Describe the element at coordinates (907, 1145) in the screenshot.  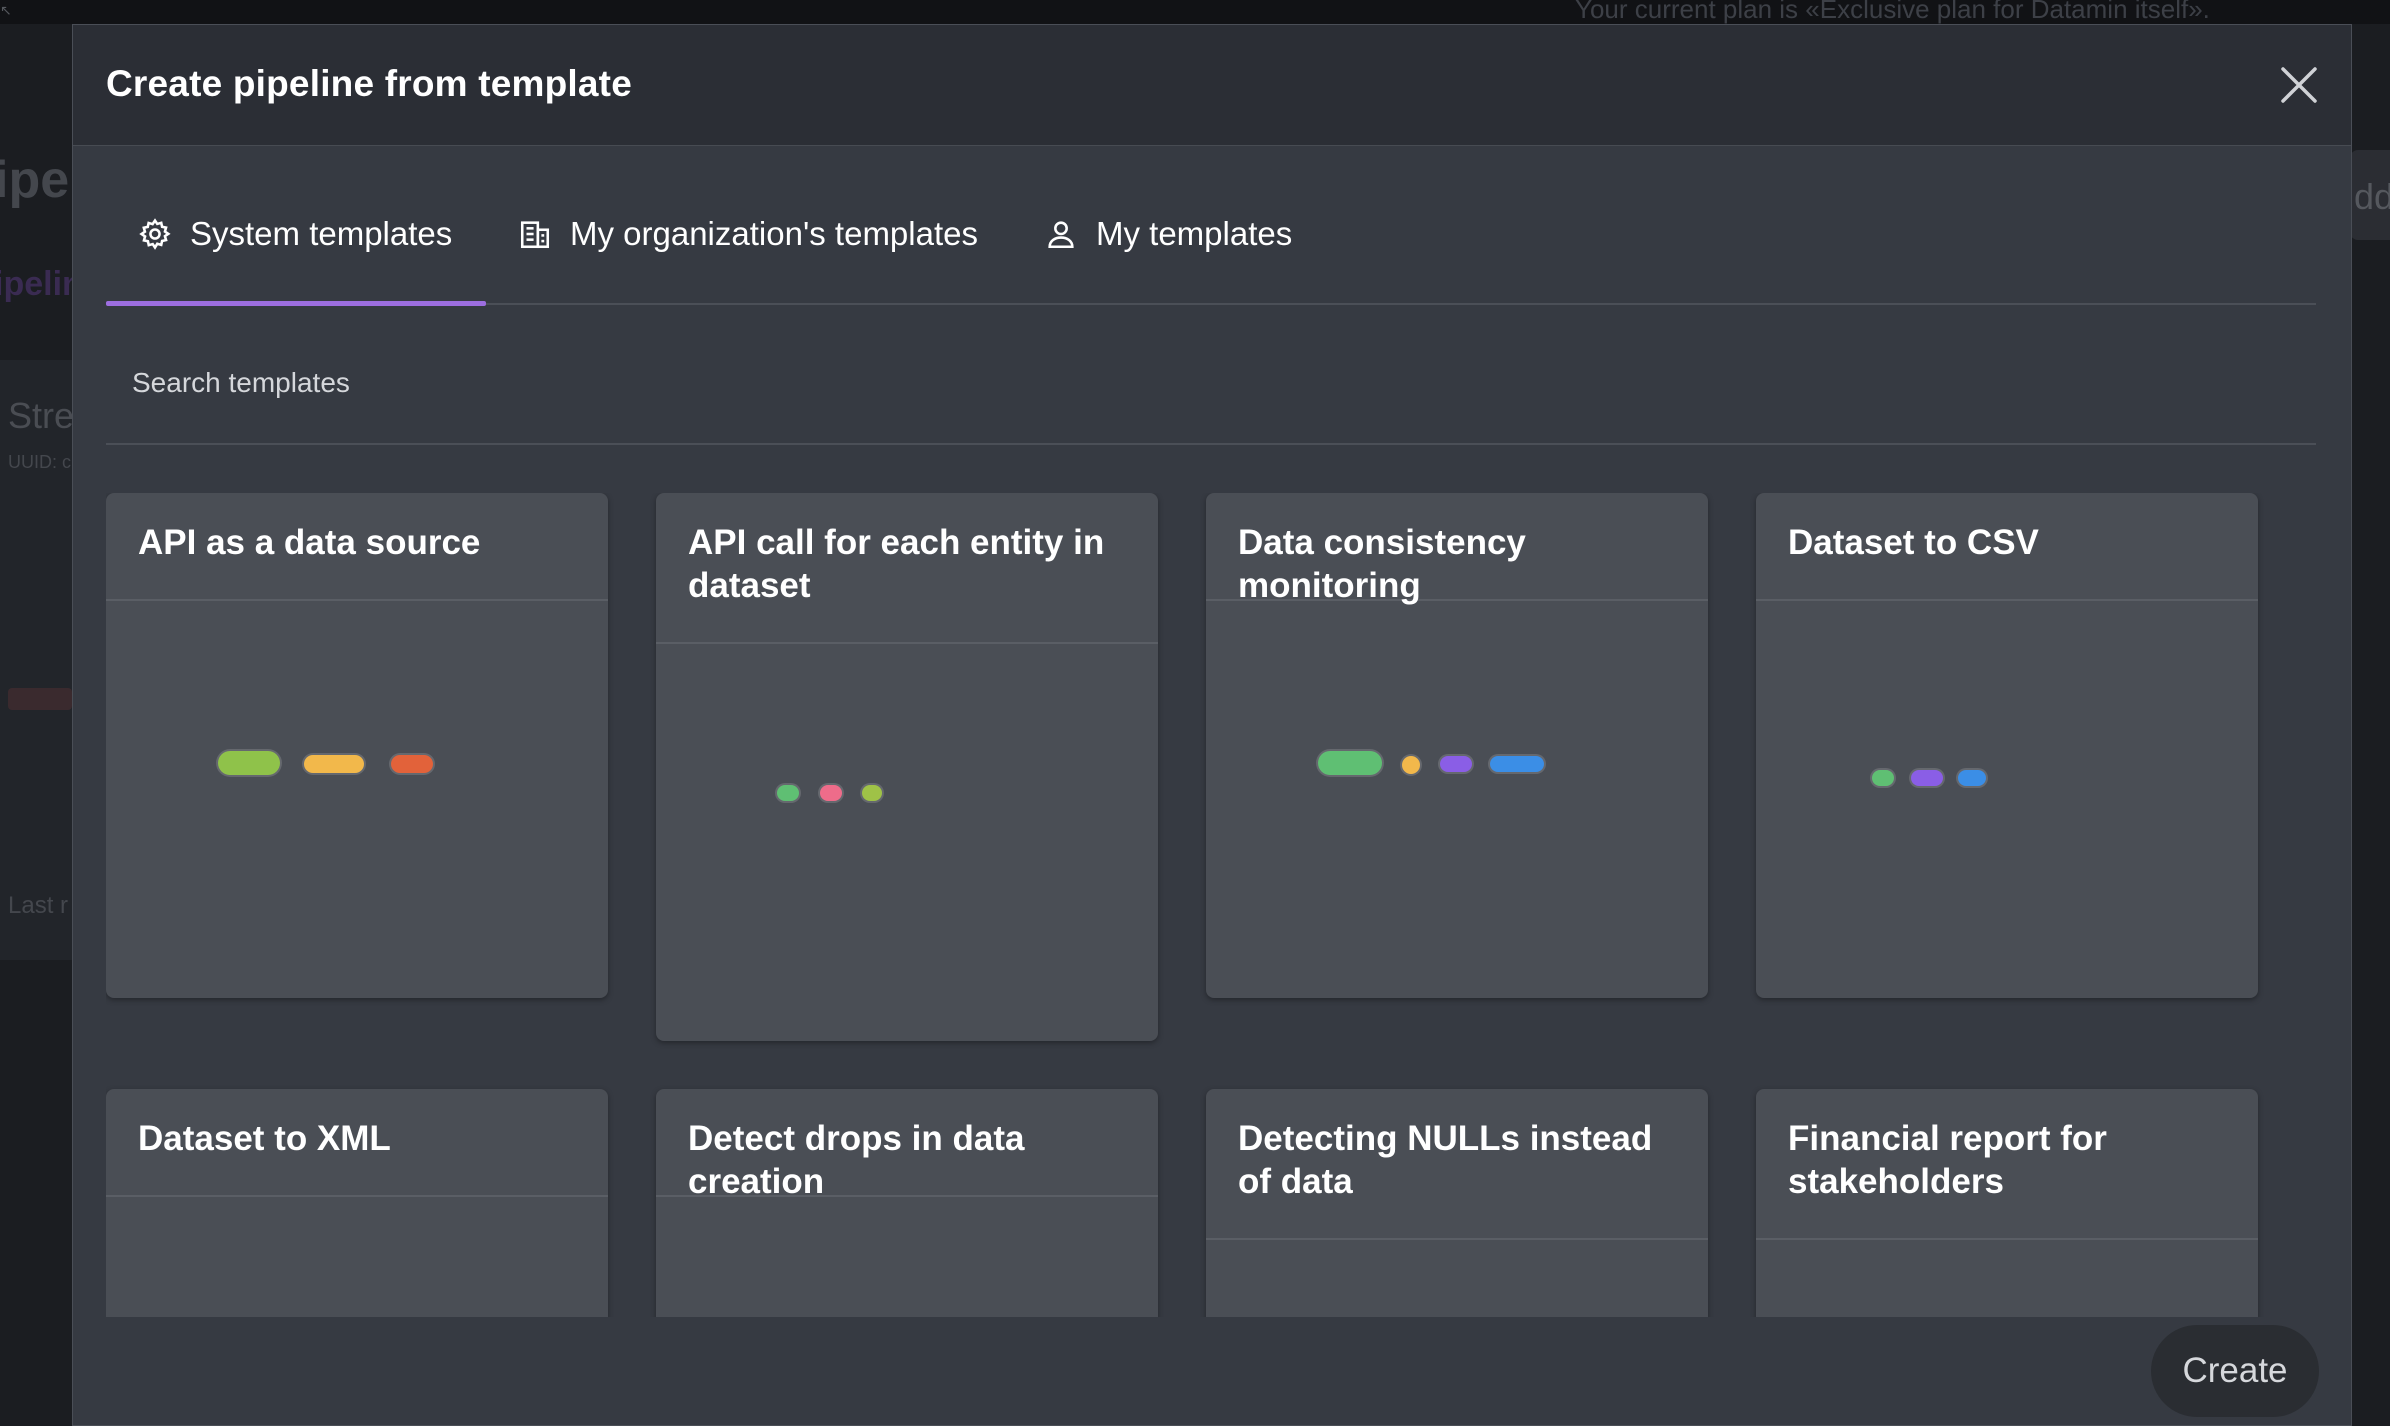
I see `template-card-title: Detect drops in data creation` at that location.